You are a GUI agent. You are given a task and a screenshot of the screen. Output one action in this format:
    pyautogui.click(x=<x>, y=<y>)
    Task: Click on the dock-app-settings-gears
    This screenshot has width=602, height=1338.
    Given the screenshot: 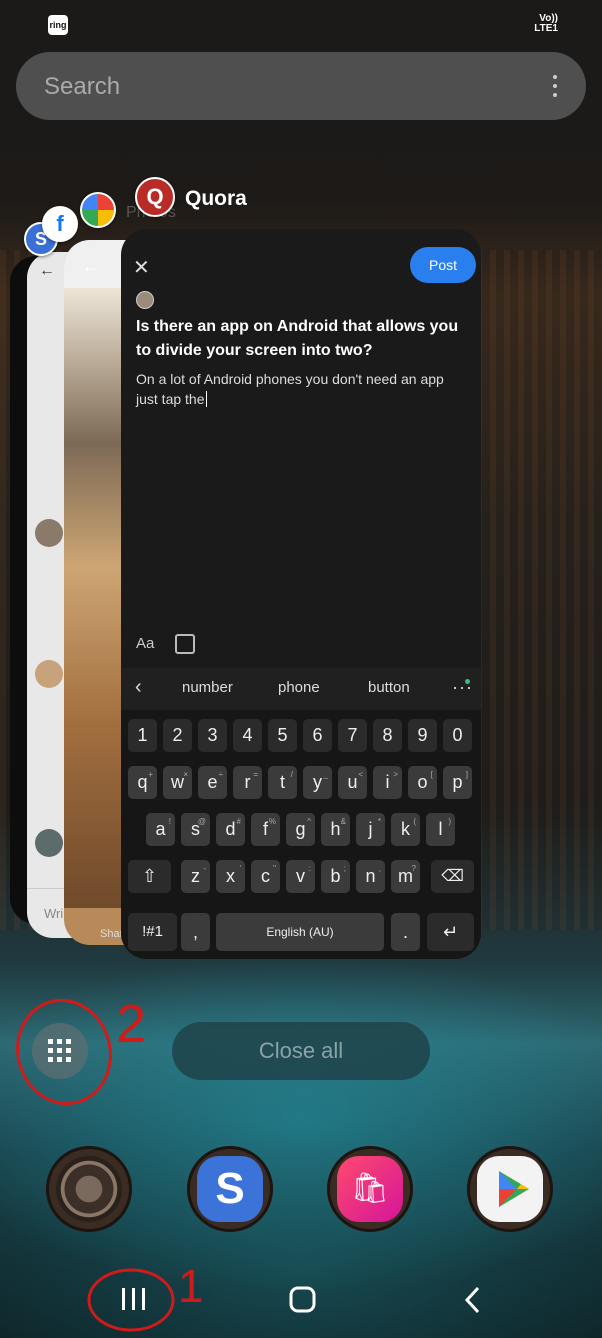 What is the action you would take?
    pyautogui.click(x=89, y=1189)
    